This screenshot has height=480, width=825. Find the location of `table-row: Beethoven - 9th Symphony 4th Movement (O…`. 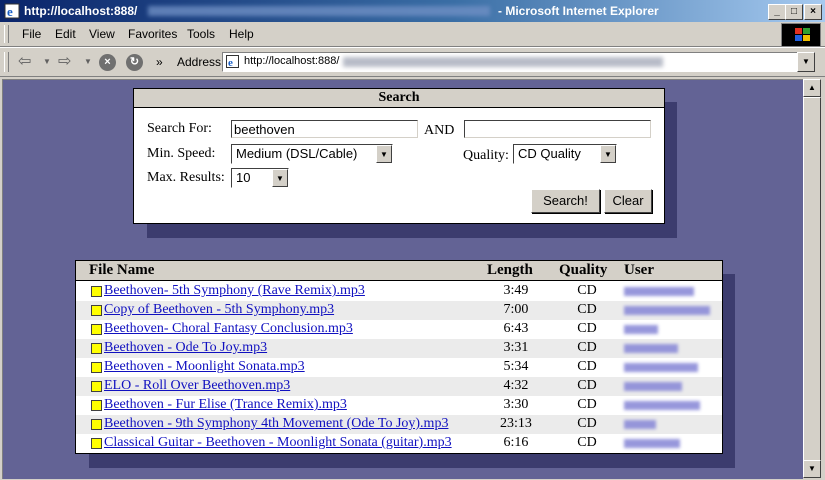

table-row: Beethoven - 9th Symphony 4th Movement (O… is located at coordinates (399, 424).